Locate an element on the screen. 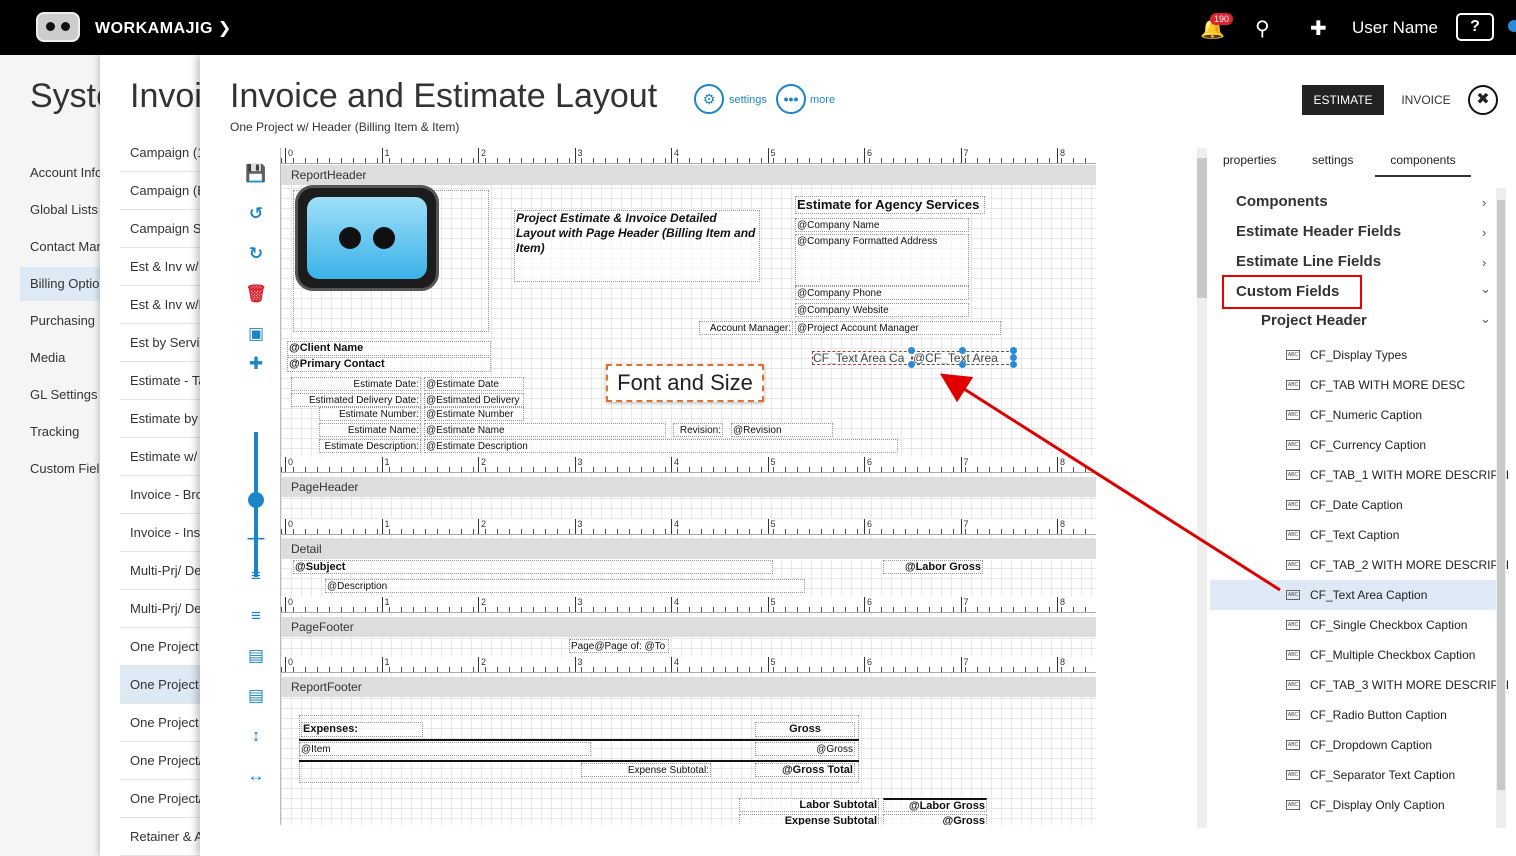 This screenshot has width=1516, height=856. layout-list-item: Campaign (1 is located at coordinates (165, 153).